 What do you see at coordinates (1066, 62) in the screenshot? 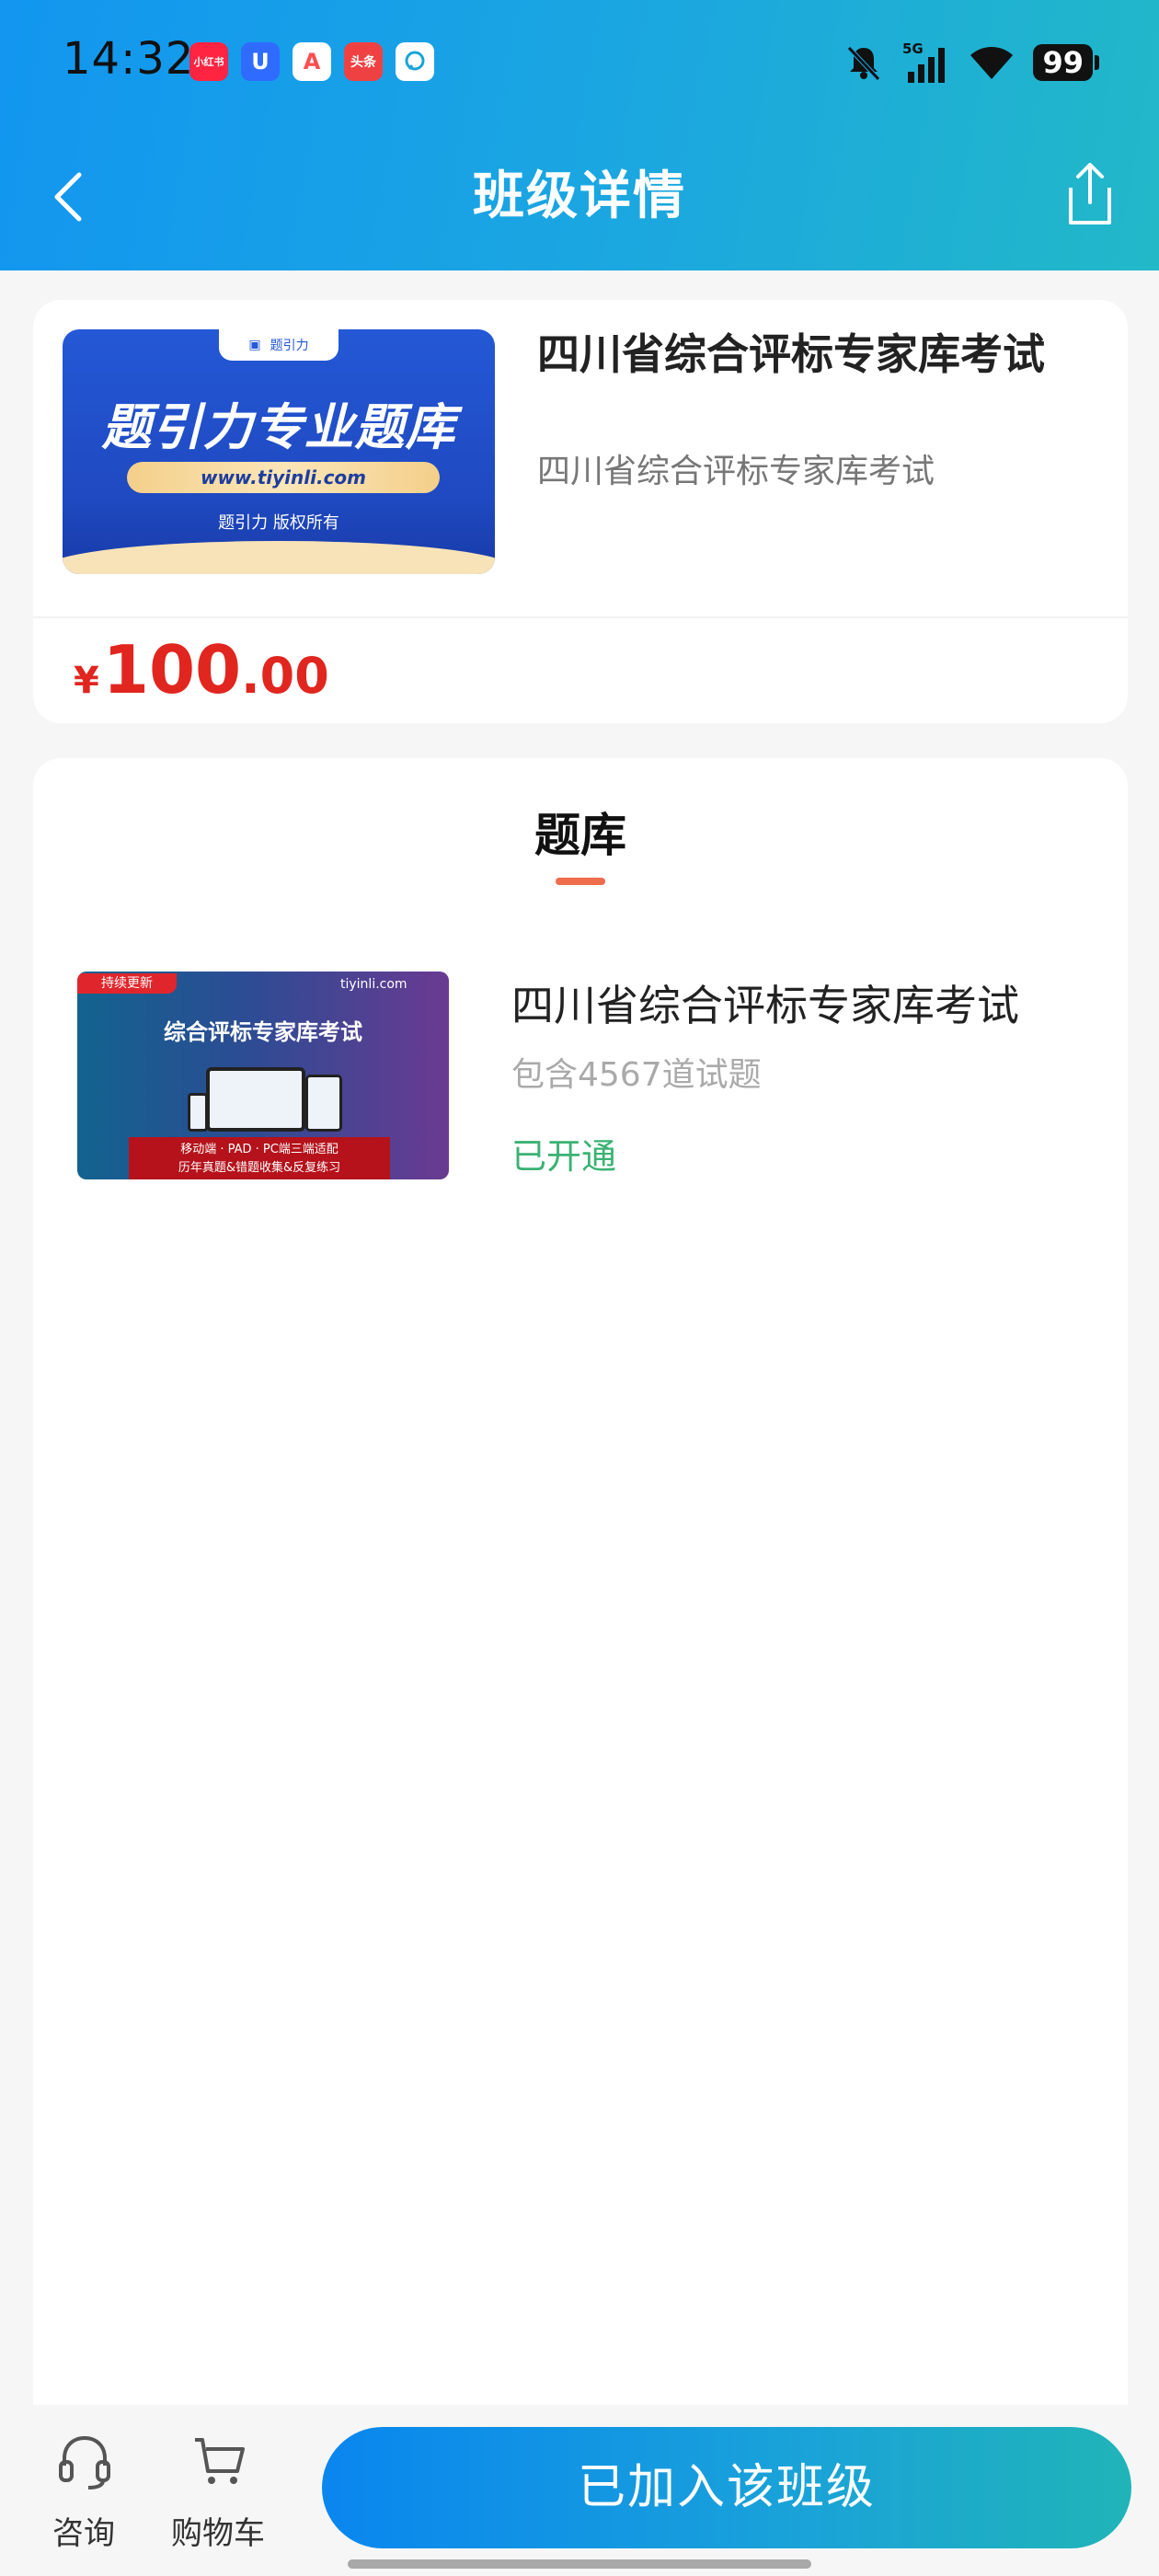
I see `battery-indicator: 99` at bounding box center [1066, 62].